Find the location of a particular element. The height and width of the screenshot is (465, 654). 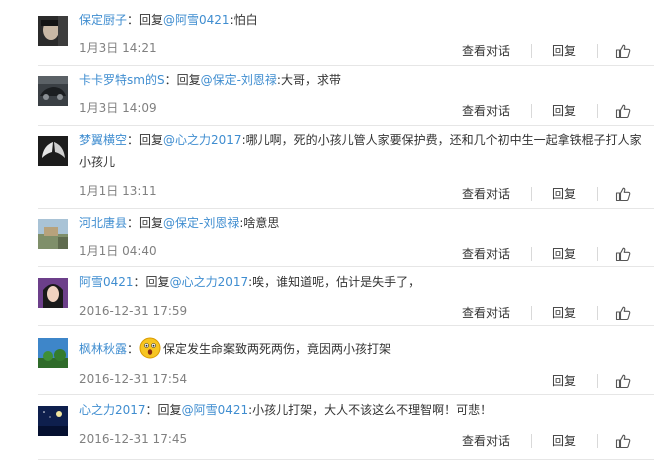

car-avatar is located at coordinates (53, 91).